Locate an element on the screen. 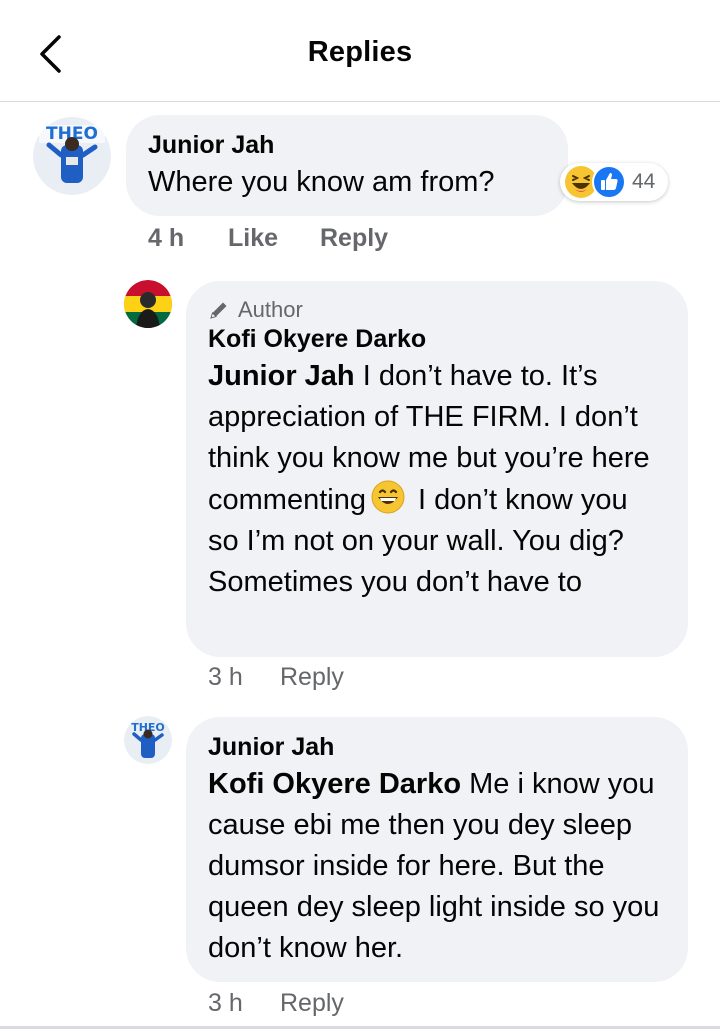  page-title: Replies is located at coordinates (360, 52).